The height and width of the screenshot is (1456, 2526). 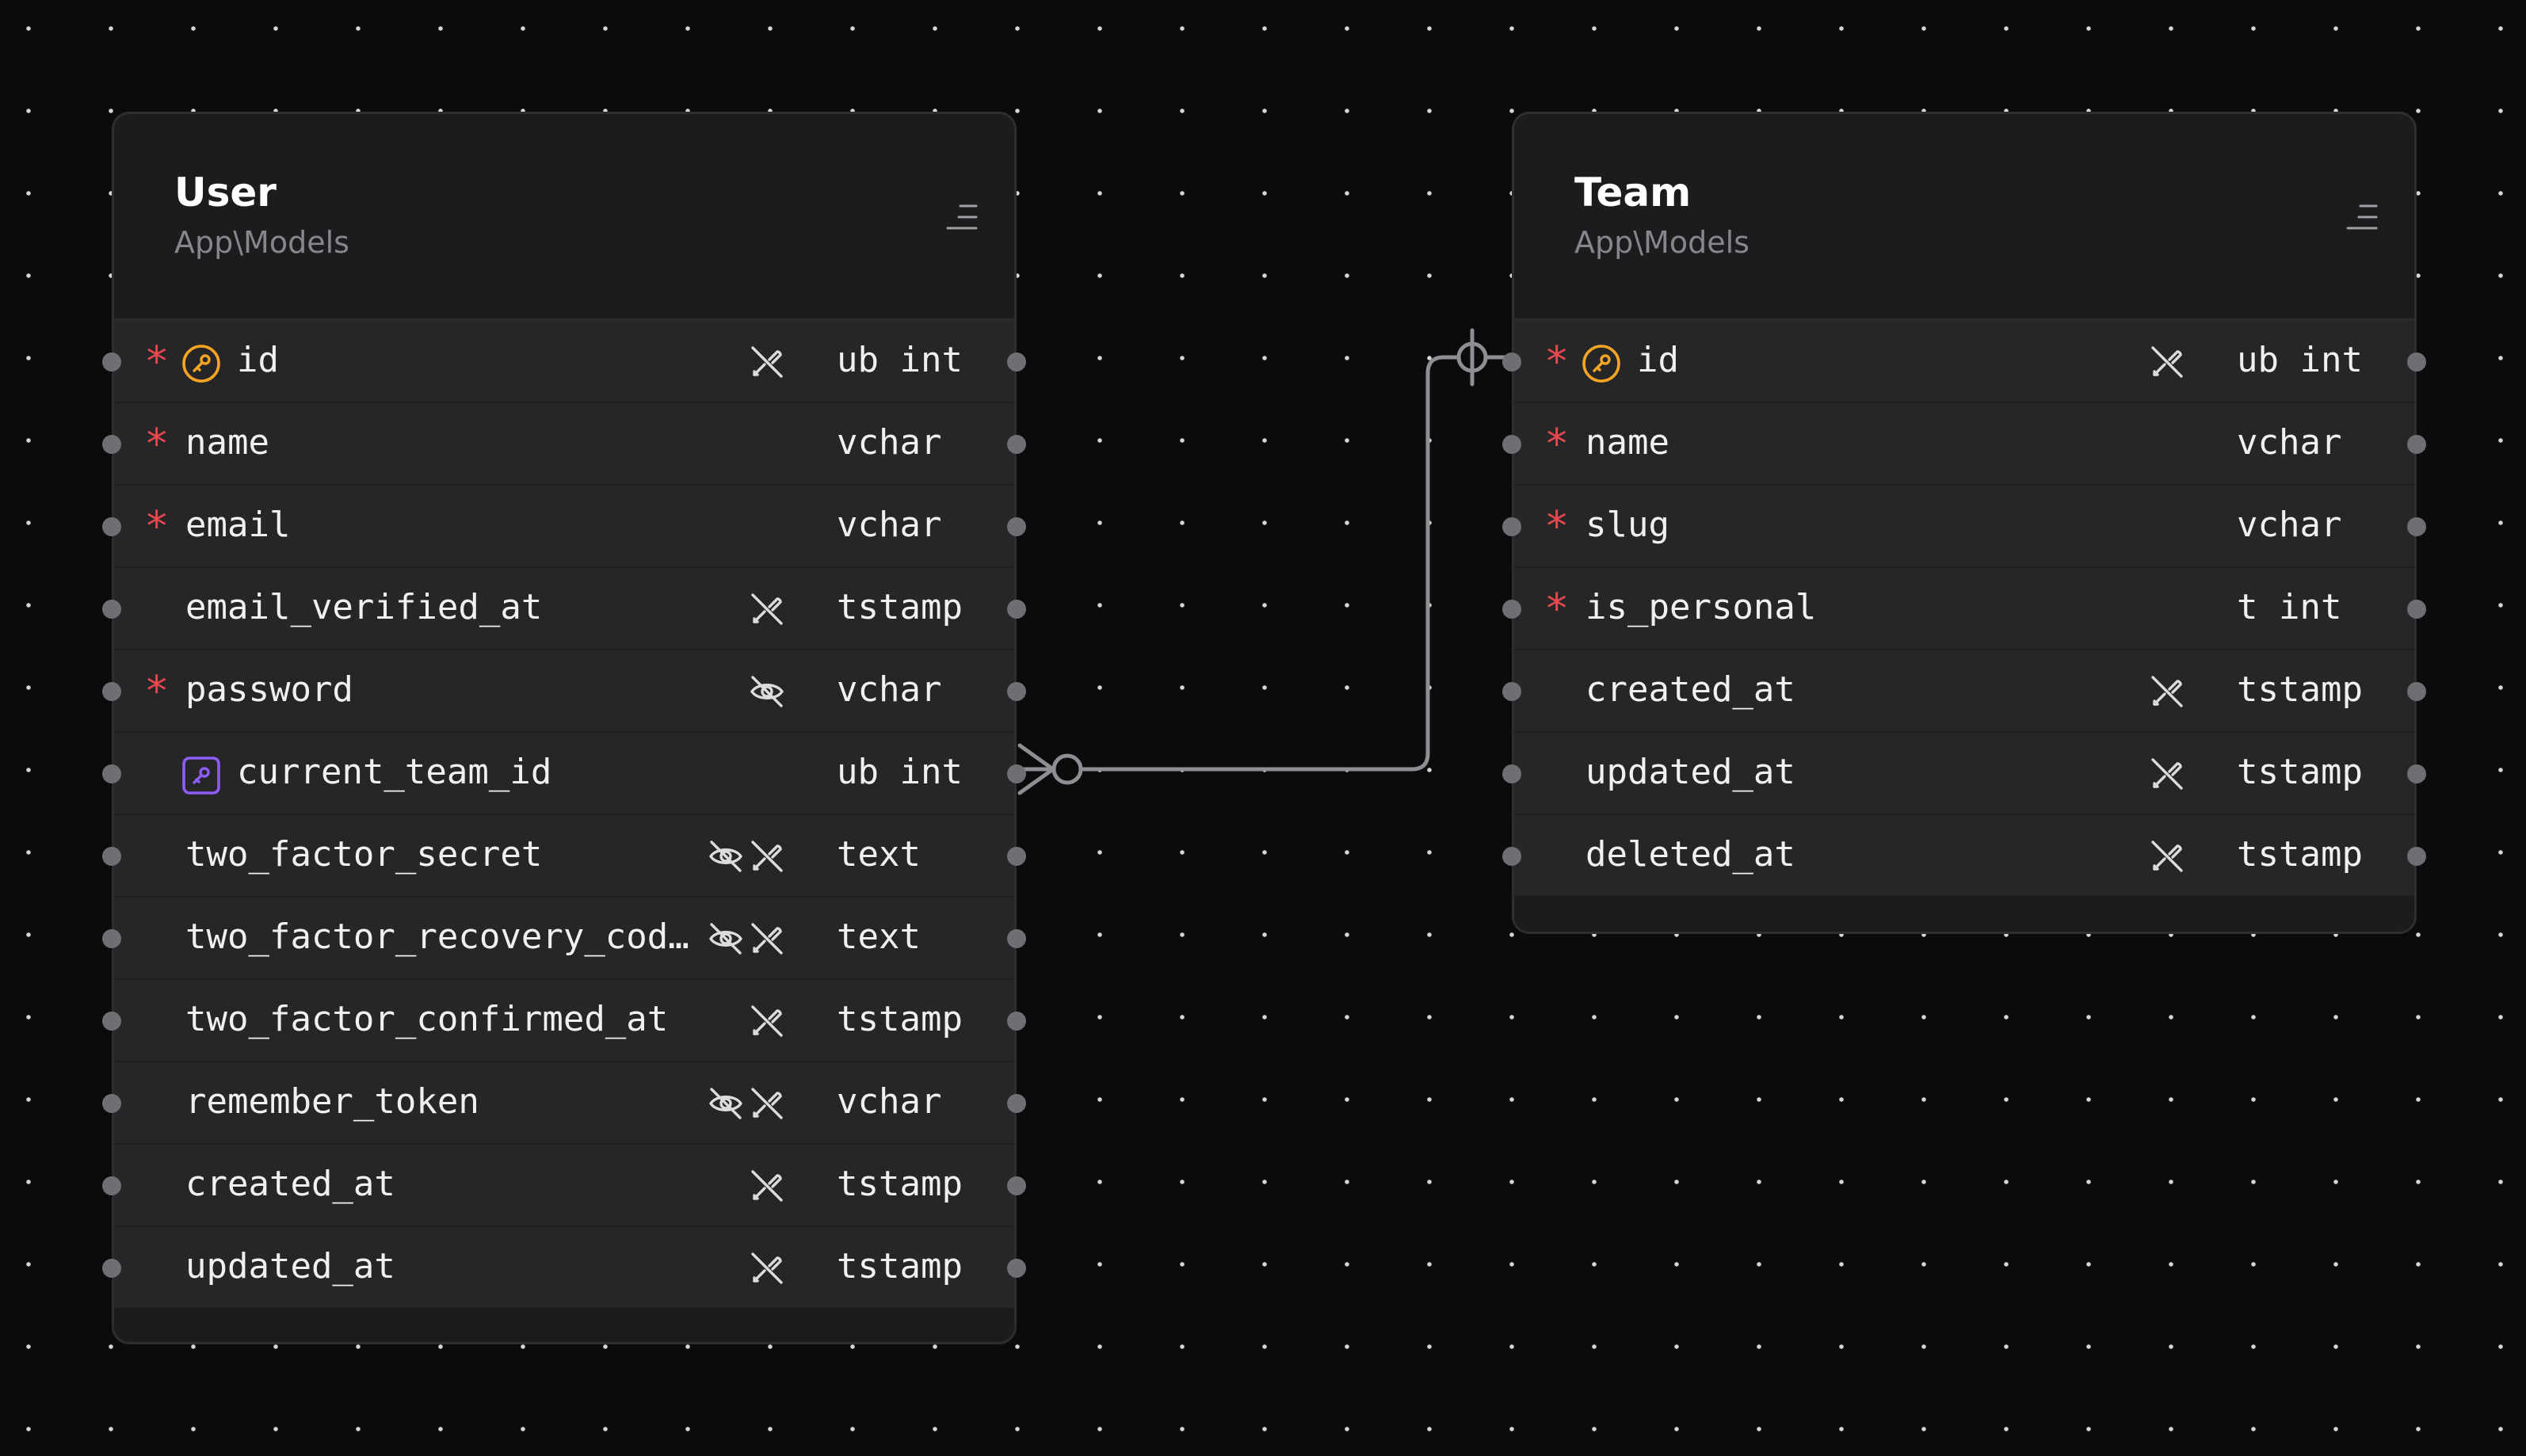 What do you see at coordinates (564, 939) in the screenshot?
I see `field-row: two_factor_recovery_cod… text` at bounding box center [564, 939].